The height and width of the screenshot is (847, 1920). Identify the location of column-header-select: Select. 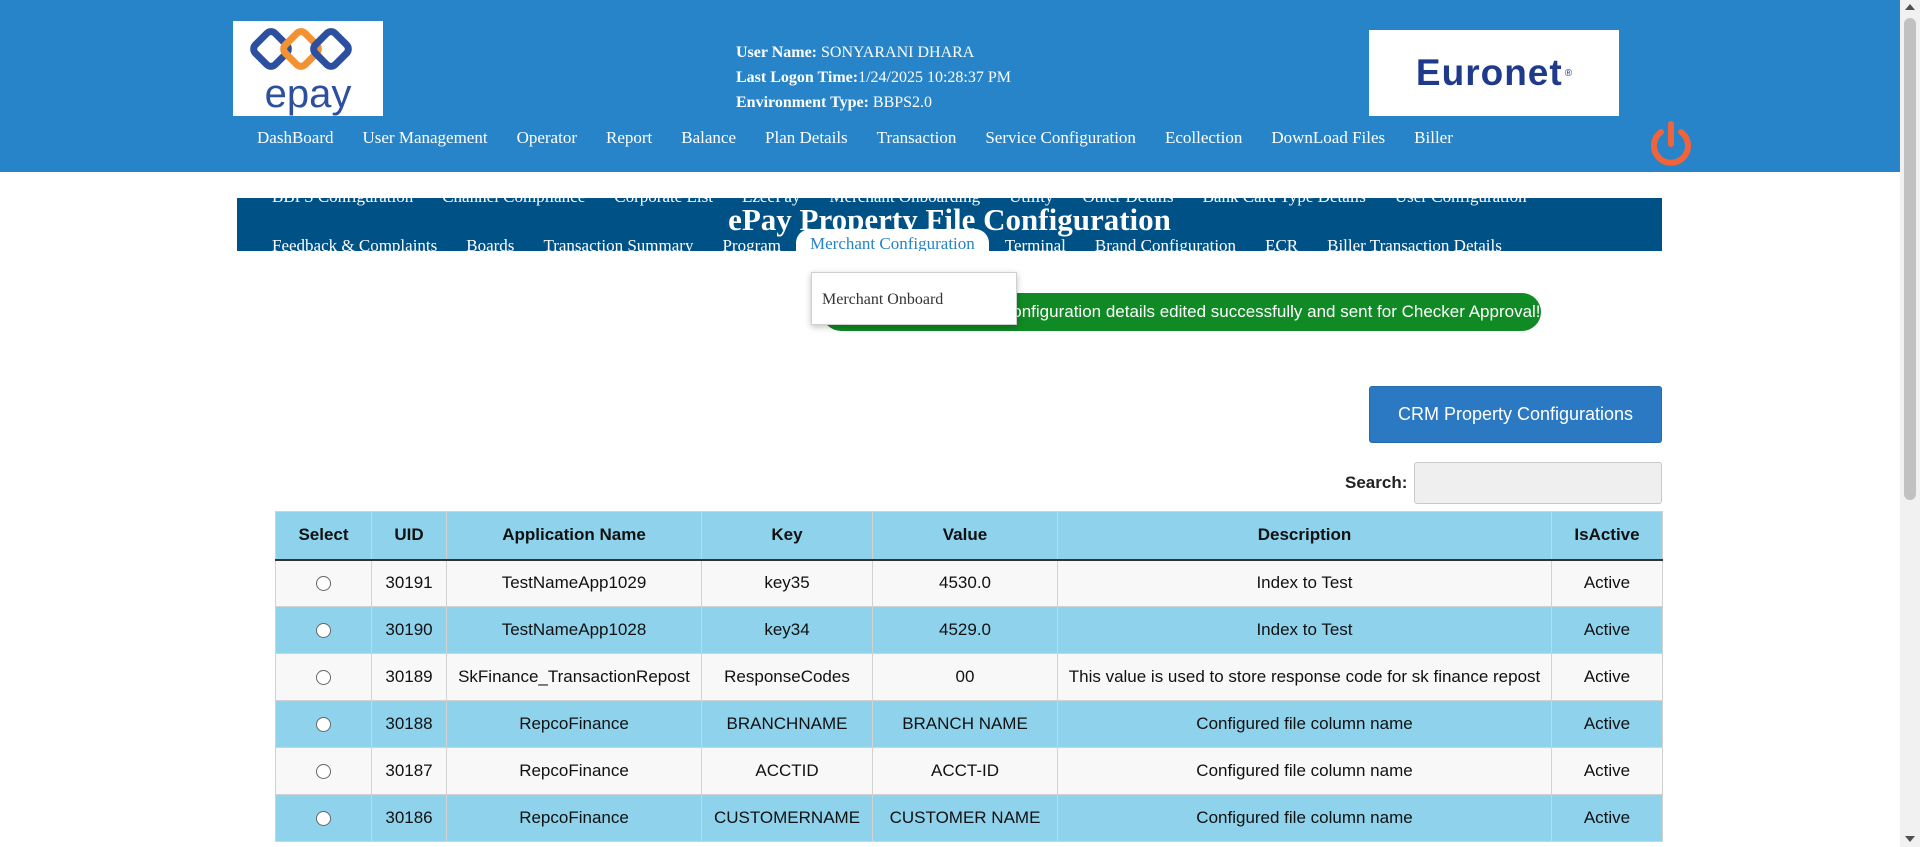
(323, 536).